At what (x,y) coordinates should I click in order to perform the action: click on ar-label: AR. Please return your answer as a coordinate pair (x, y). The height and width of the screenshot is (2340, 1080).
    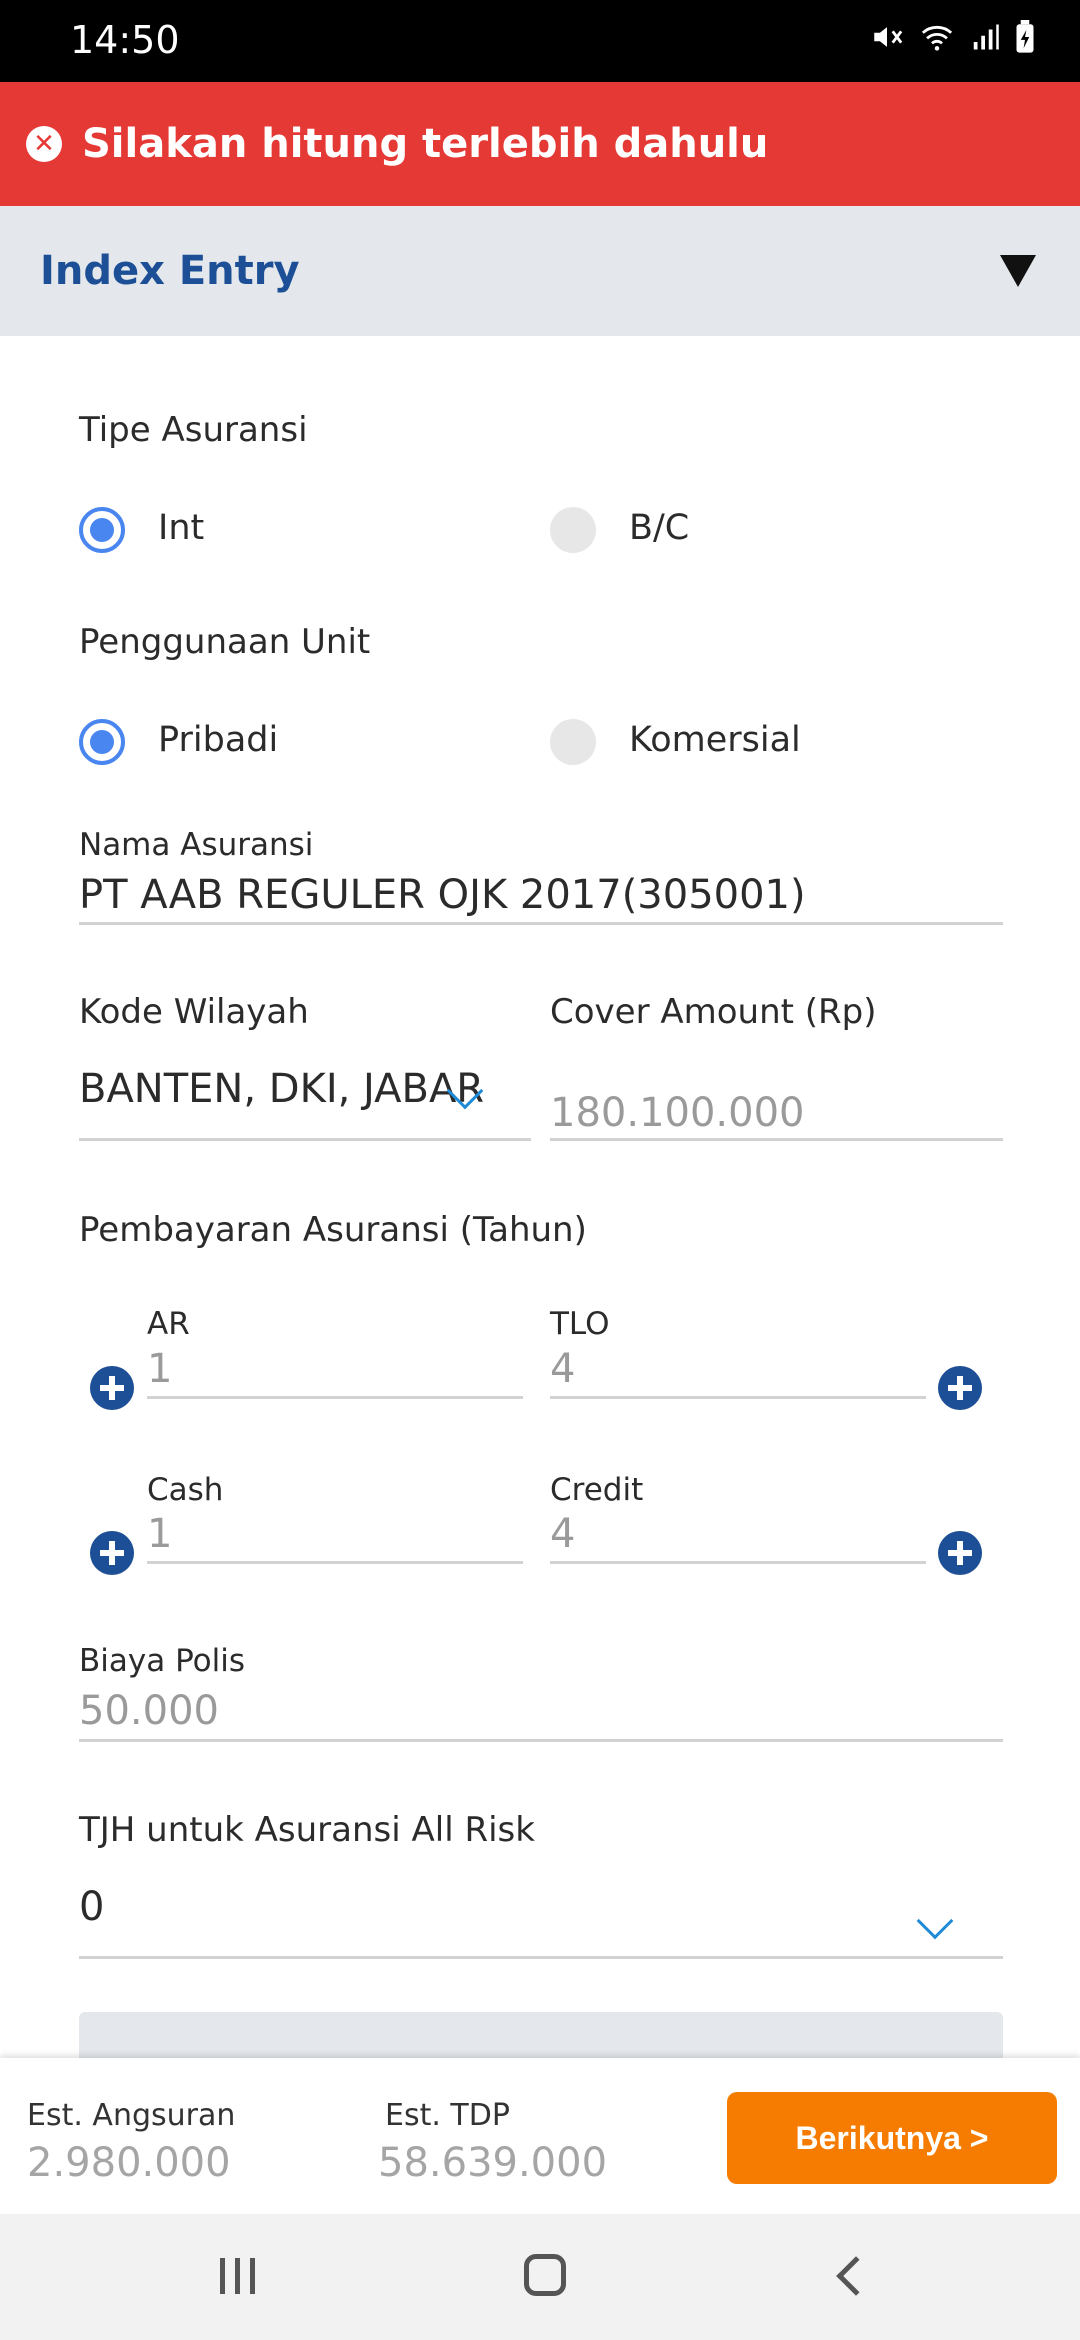
    Looking at the image, I should click on (168, 1324).